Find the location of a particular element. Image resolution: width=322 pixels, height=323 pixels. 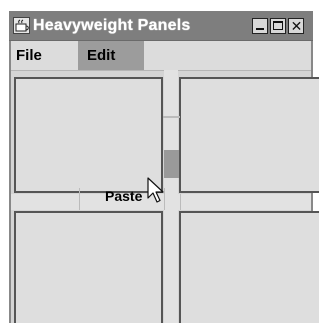

menu-bar: File Edit is located at coordinates (161, 56).